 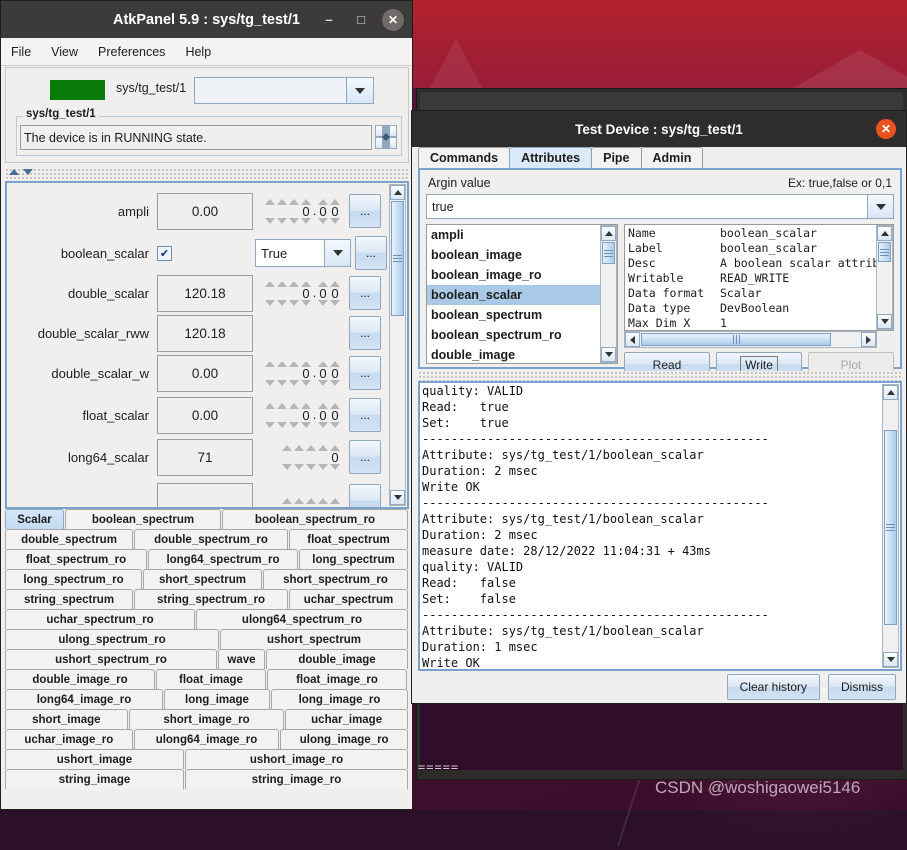 What do you see at coordinates (241, 659) in the screenshot?
I see `tab-wave: wave` at bounding box center [241, 659].